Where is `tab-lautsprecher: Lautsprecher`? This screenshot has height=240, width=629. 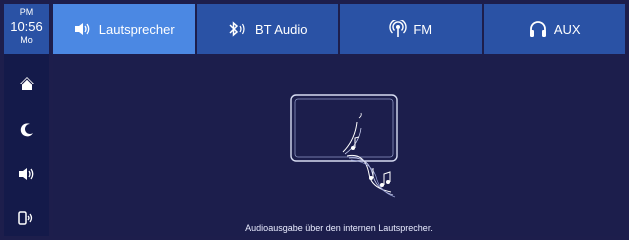
tab-lautsprecher: Lautsprecher is located at coordinates (124, 29).